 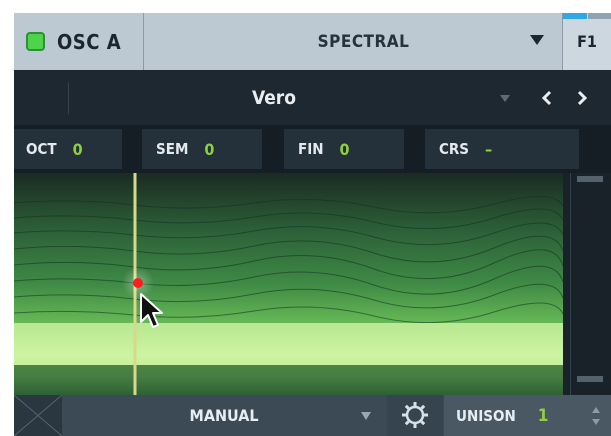 I want to click on fine-value: 0, so click(x=344, y=149).